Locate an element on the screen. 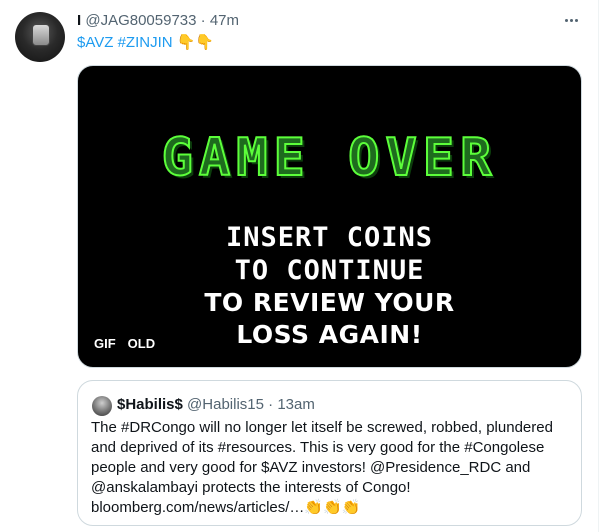 This screenshot has width=601, height=532. avatar-emblem-icon is located at coordinates (41, 35).